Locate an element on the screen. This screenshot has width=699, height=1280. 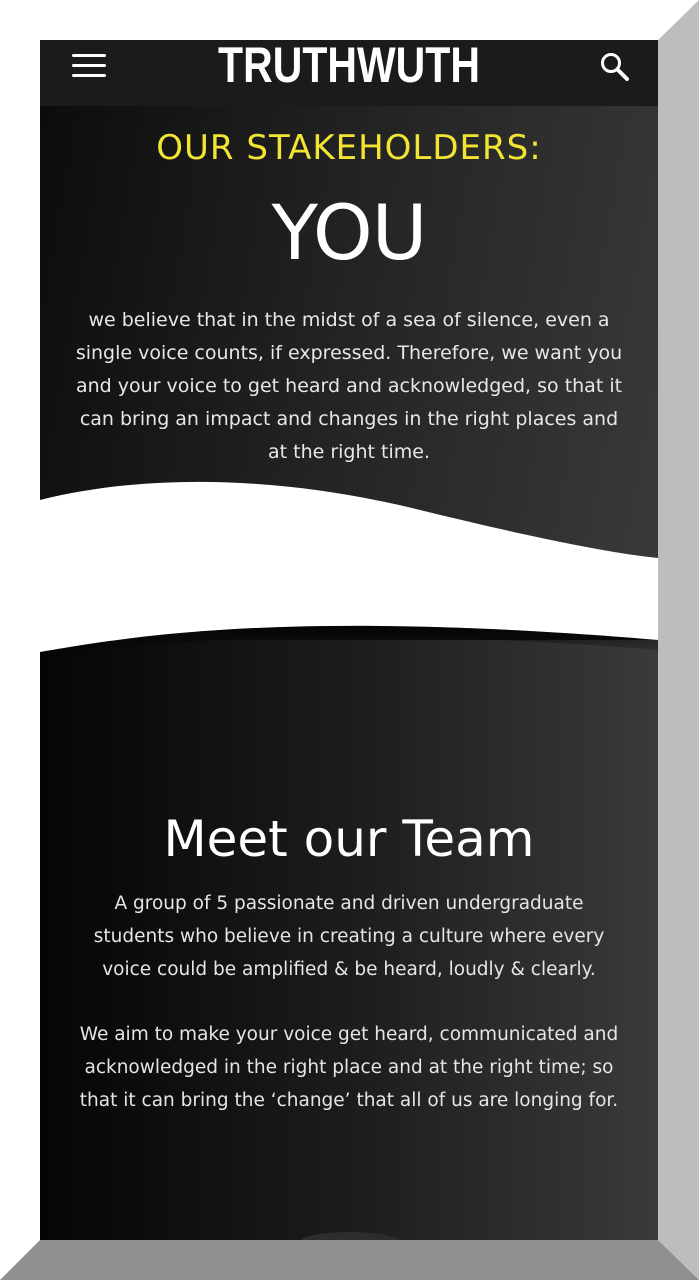
site-logo-text: TRUTHWUTH is located at coordinates (349, 67).